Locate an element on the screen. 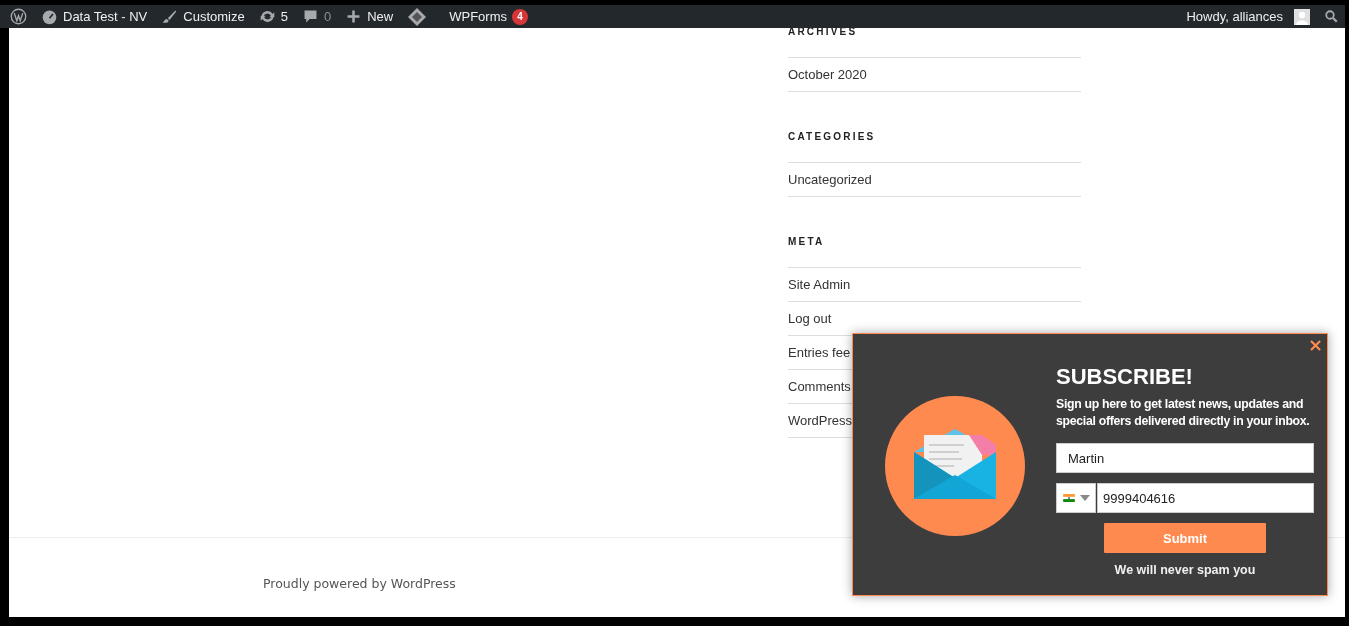 The width and height of the screenshot is (1349, 626). customize-link: Customize is located at coordinates (203, 16).